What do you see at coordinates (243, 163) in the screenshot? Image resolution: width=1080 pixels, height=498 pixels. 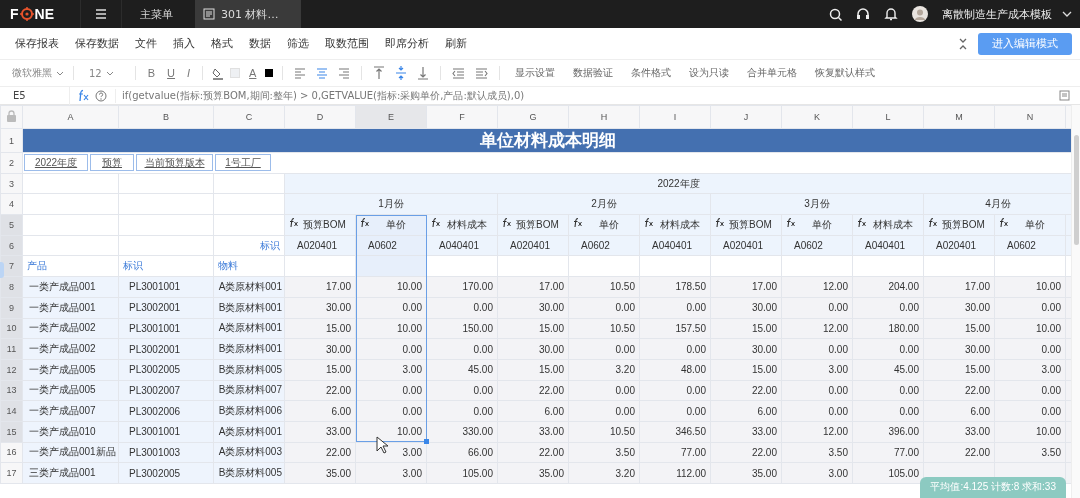 I see `filter-dropdown: 1号工厂` at bounding box center [243, 163].